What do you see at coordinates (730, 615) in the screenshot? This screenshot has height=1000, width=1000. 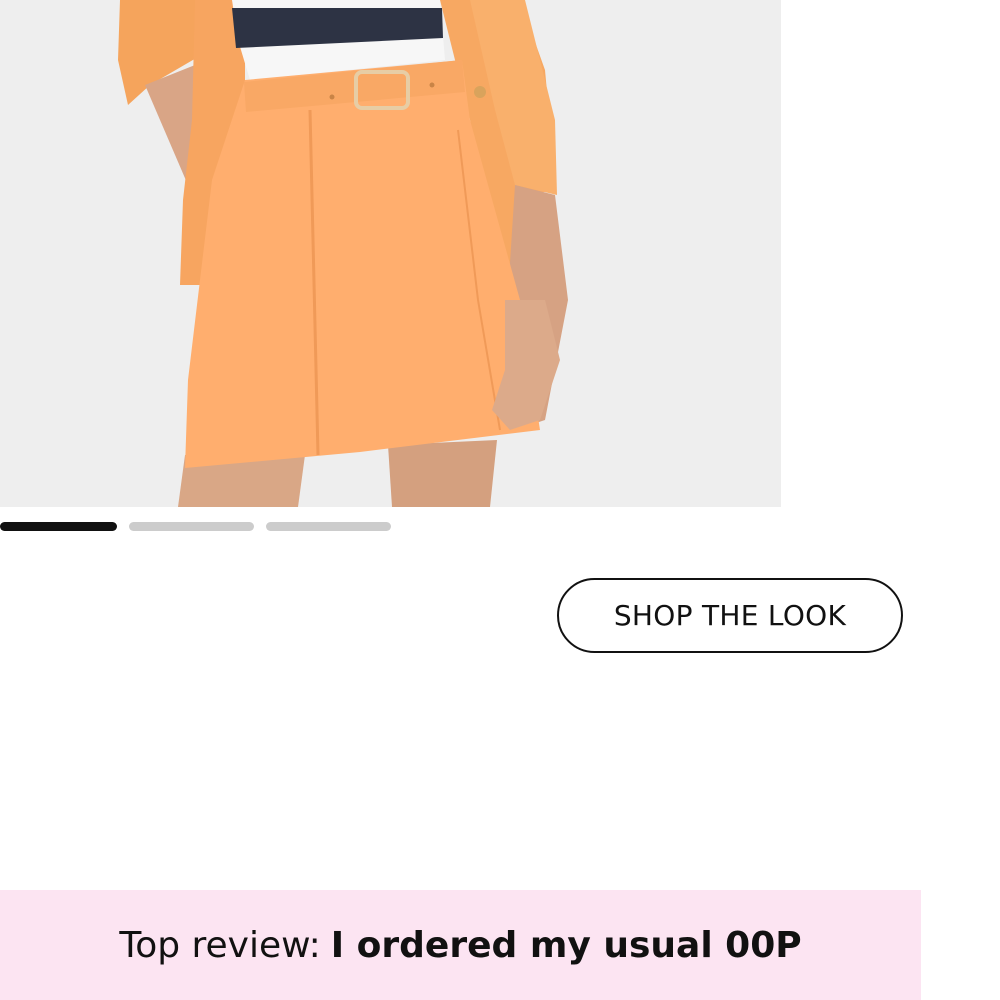 I see `shop-the-look-button: SHOP THE LOOK` at bounding box center [730, 615].